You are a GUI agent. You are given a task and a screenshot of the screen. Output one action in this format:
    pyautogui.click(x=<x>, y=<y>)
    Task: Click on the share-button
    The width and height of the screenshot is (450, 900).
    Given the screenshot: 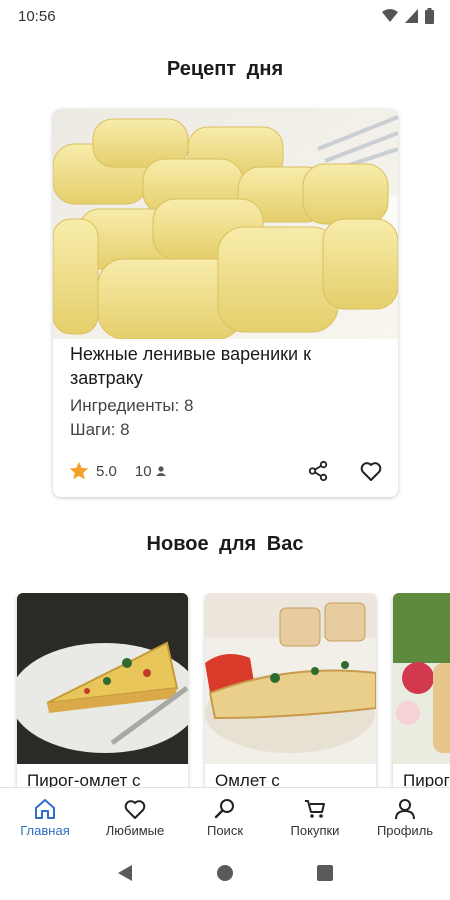 What is the action you would take?
    pyautogui.click(x=318, y=471)
    